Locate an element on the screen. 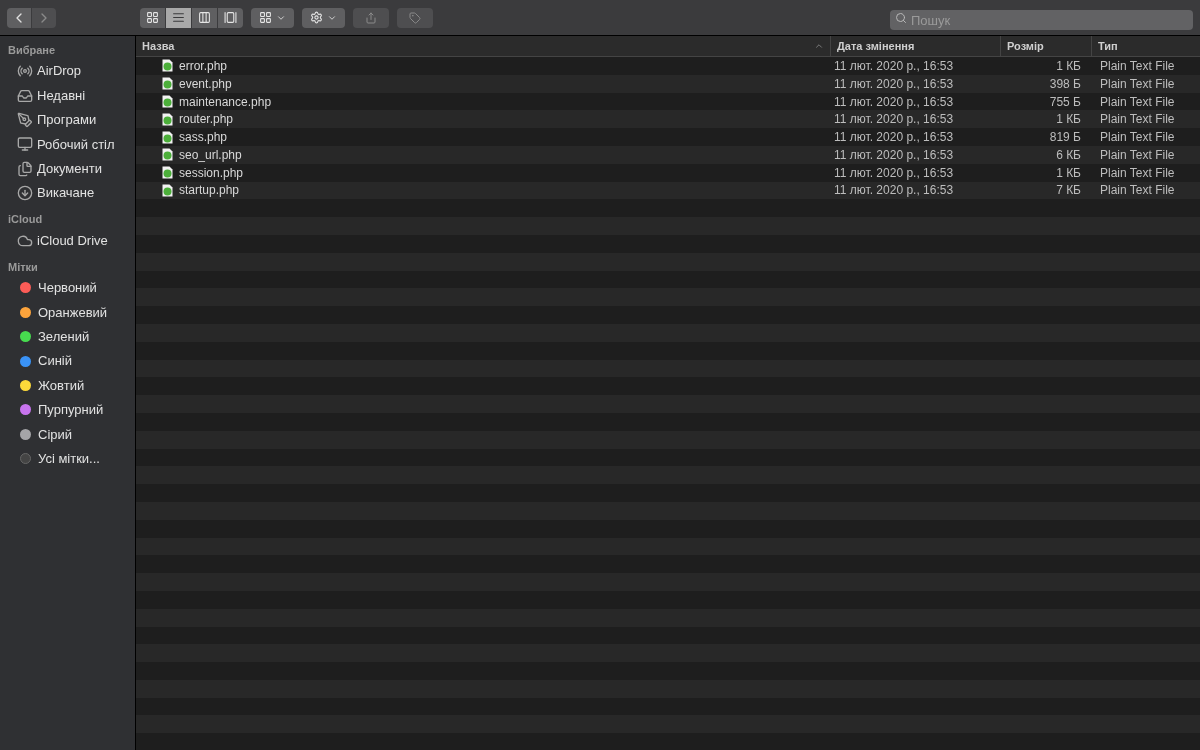 Image resolution: width=1200 pixels, height=750 pixels. gallery-icon is located at coordinates (230, 17).